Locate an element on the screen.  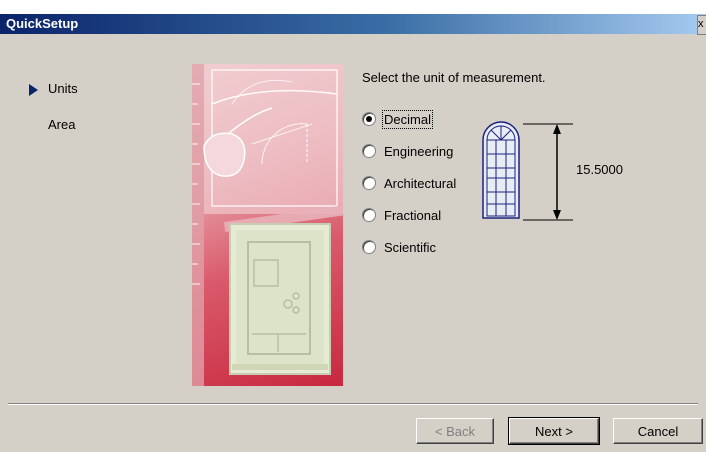
radio-fractional: Fractional is located at coordinates (401, 215).